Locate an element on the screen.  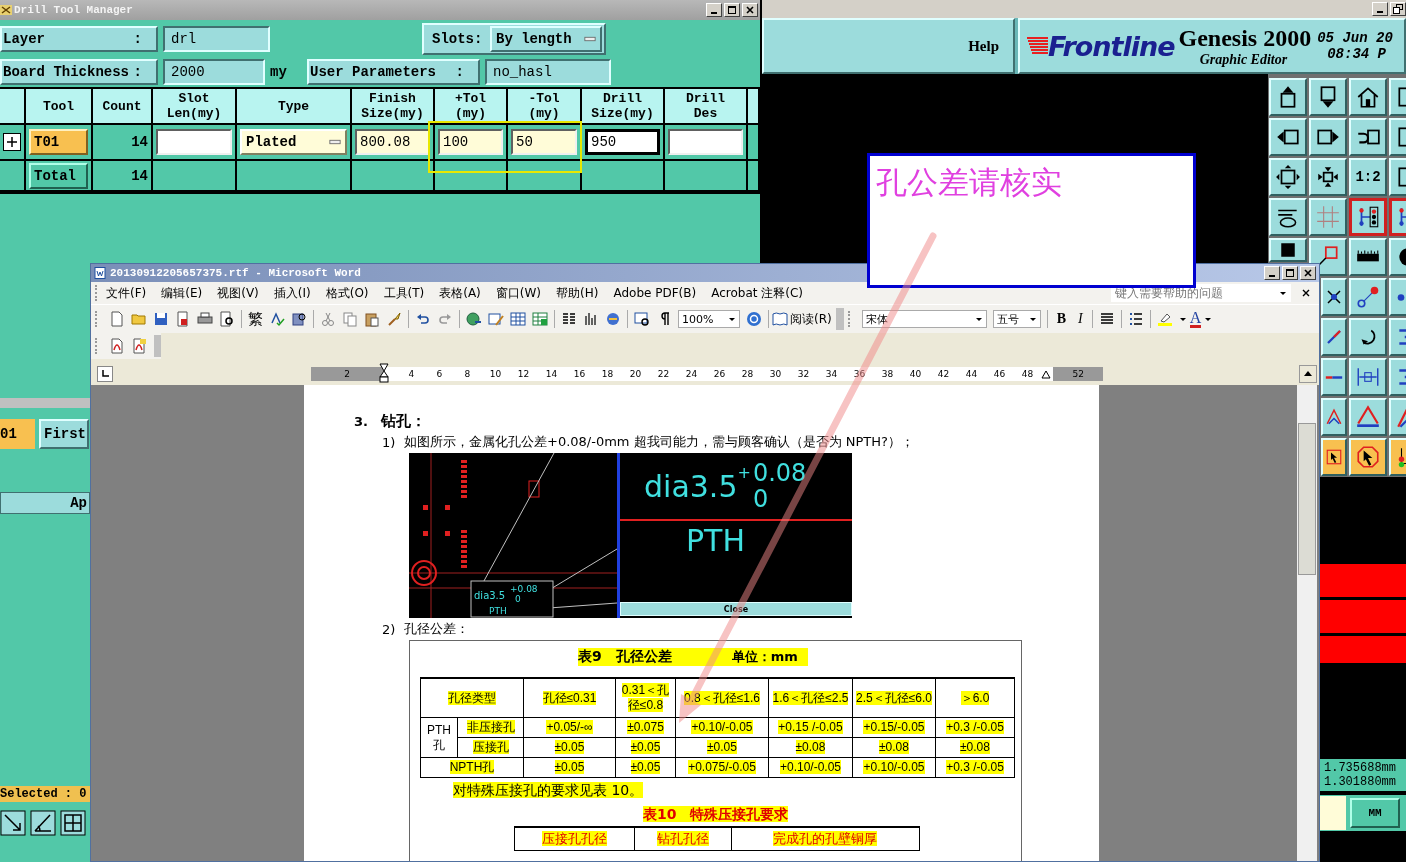
table-cell: +0.075/-0.05 is located at coordinates (722, 767).